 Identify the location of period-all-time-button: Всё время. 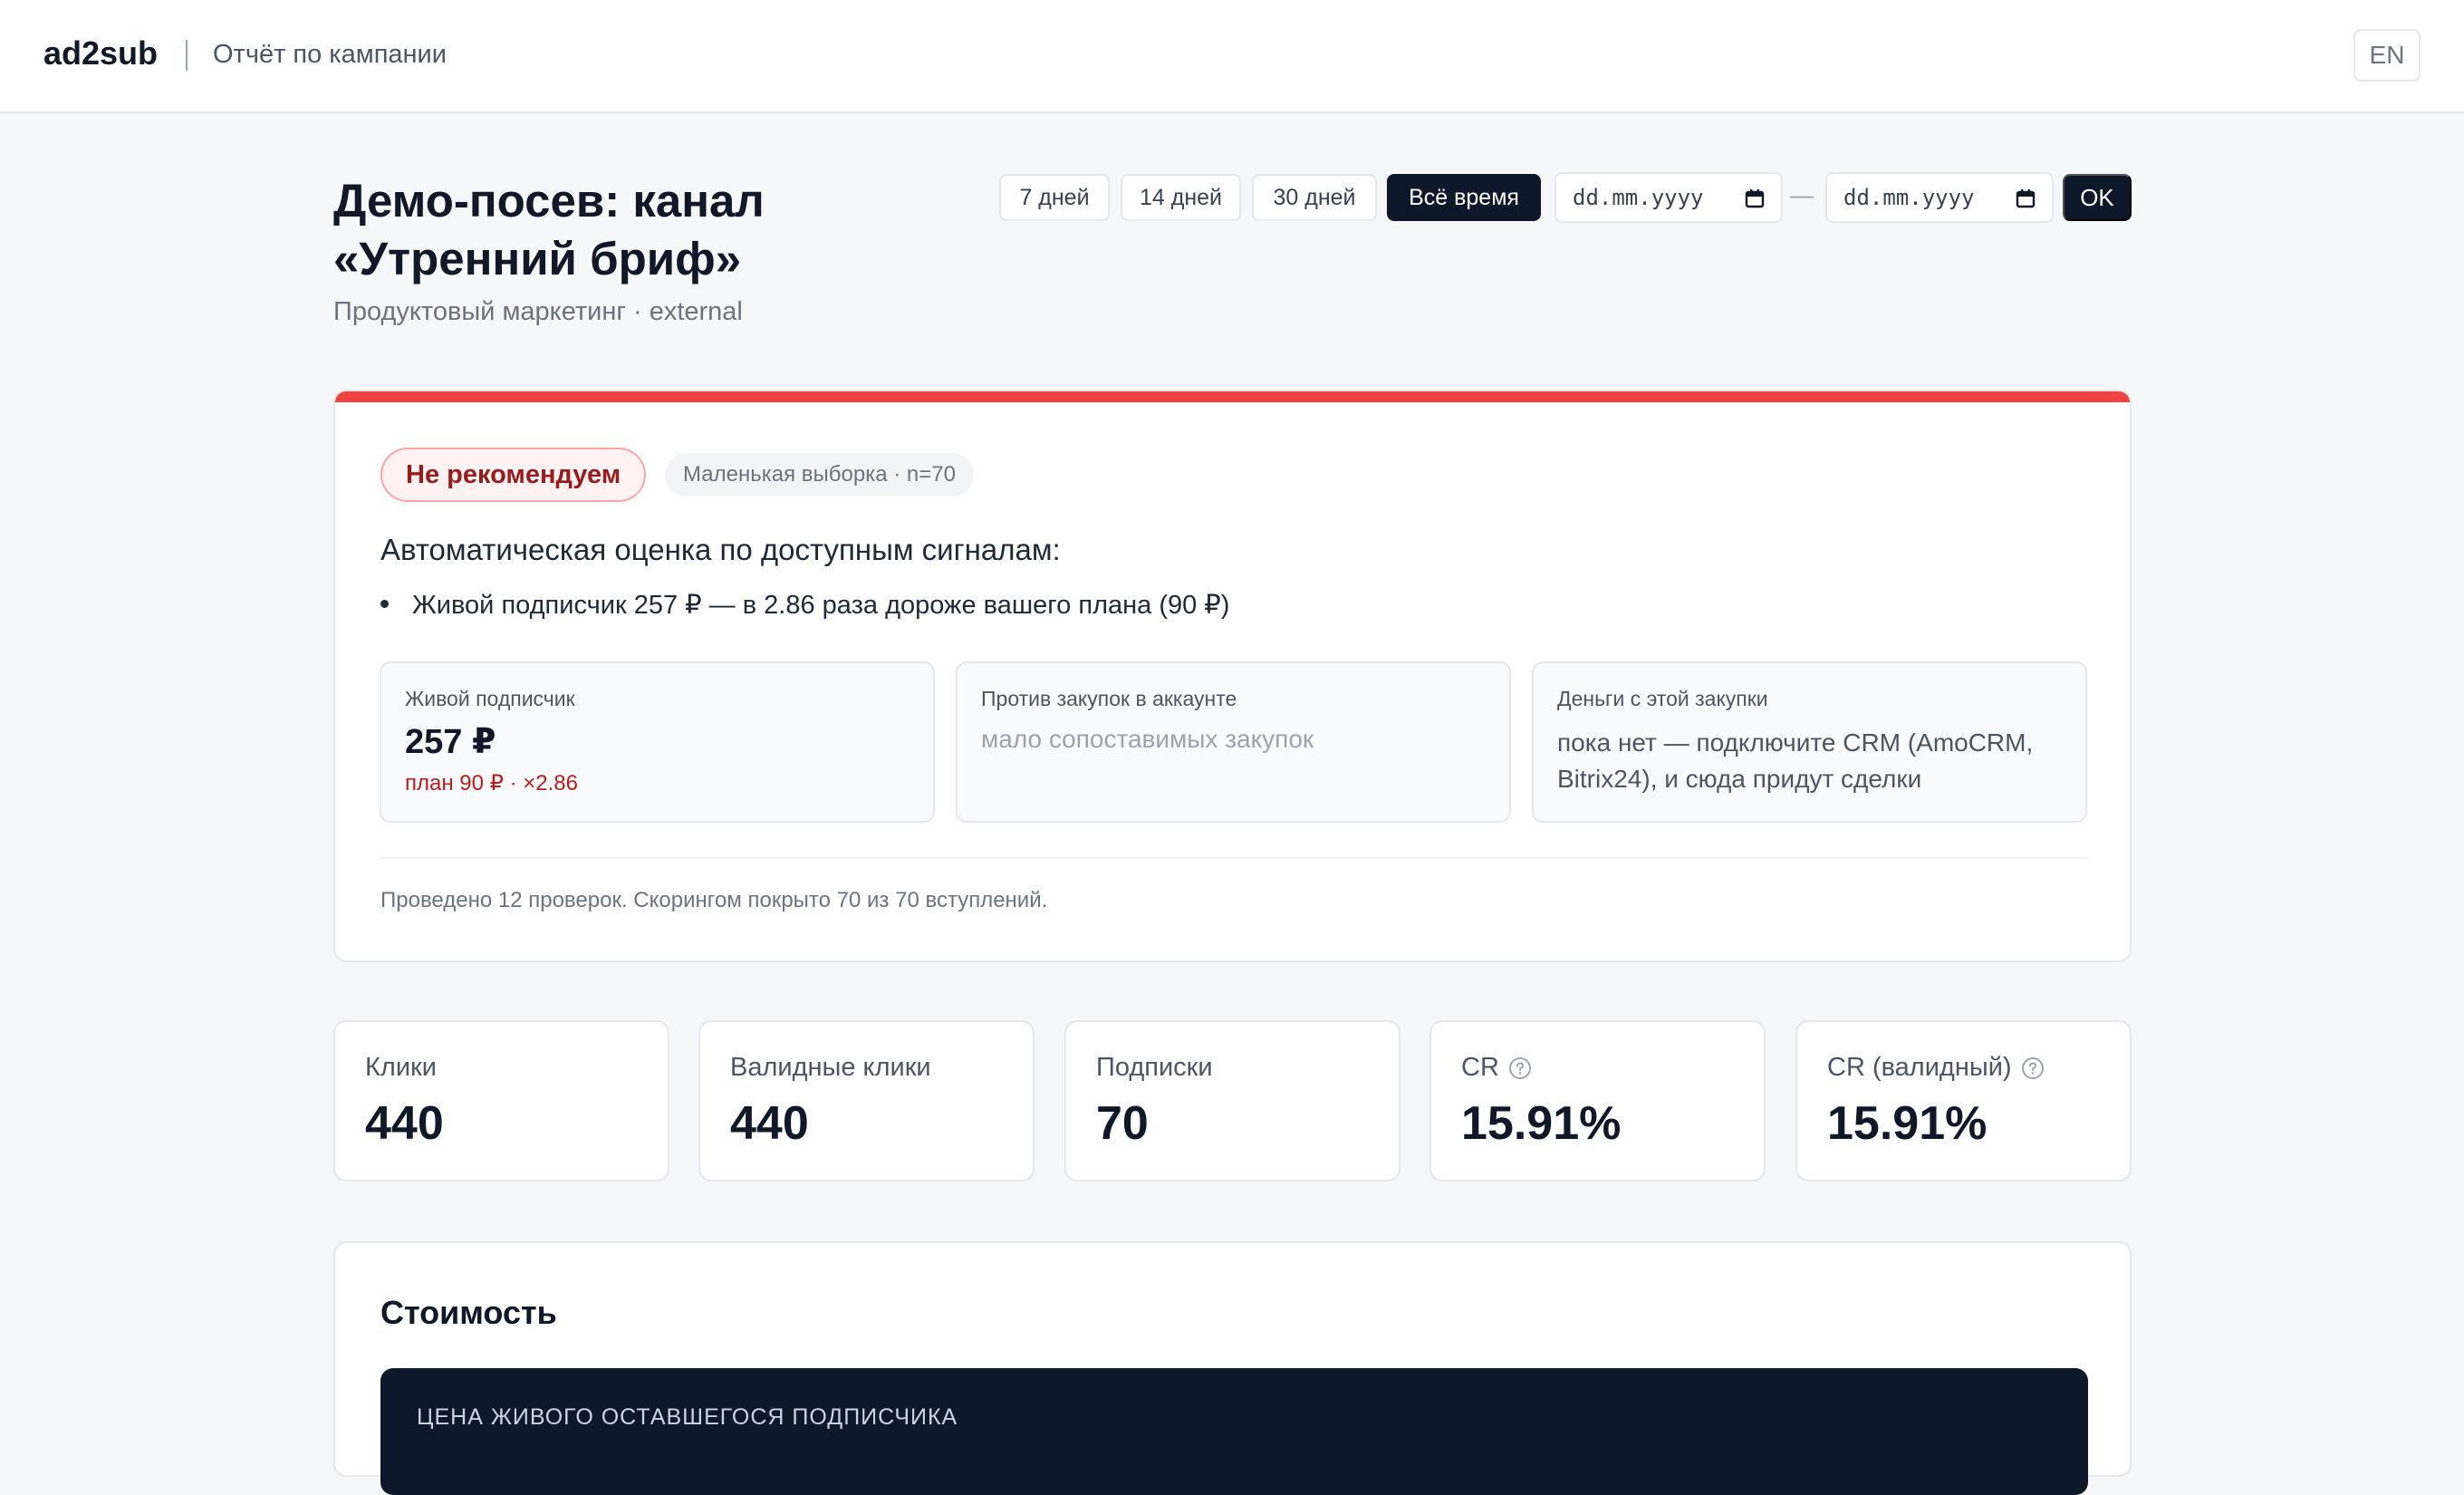
(1464, 197).